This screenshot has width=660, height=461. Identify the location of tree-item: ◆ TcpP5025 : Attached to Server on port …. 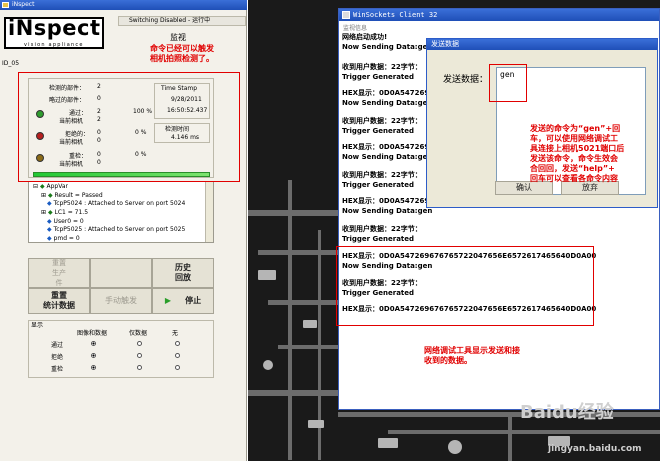
(116, 229).